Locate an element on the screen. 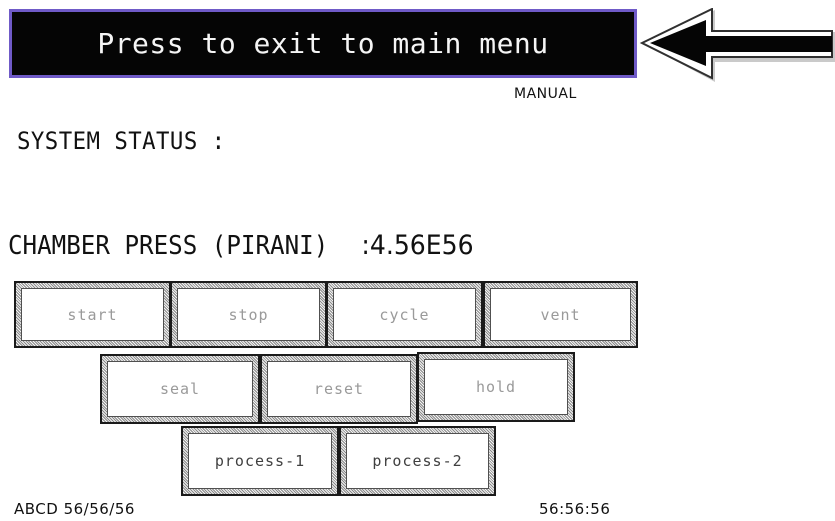  exit-to-main-menu-button: Press to exit to main menu is located at coordinates (323, 43).